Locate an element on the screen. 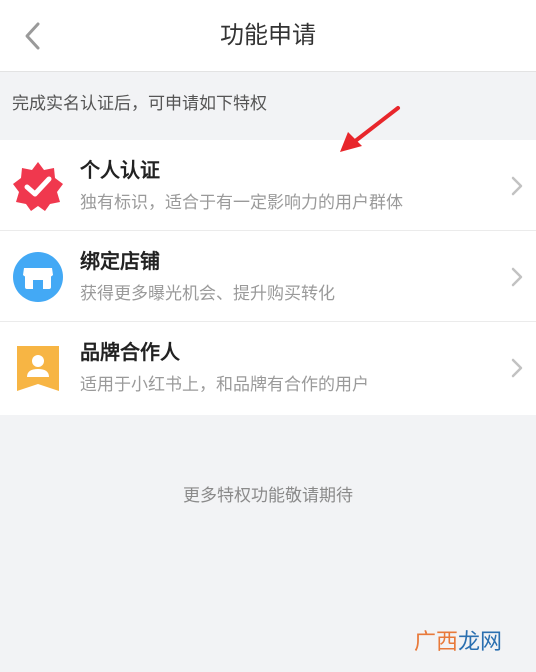 This screenshot has width=536, height=672. store-icon is located at coordinates (38, 277).